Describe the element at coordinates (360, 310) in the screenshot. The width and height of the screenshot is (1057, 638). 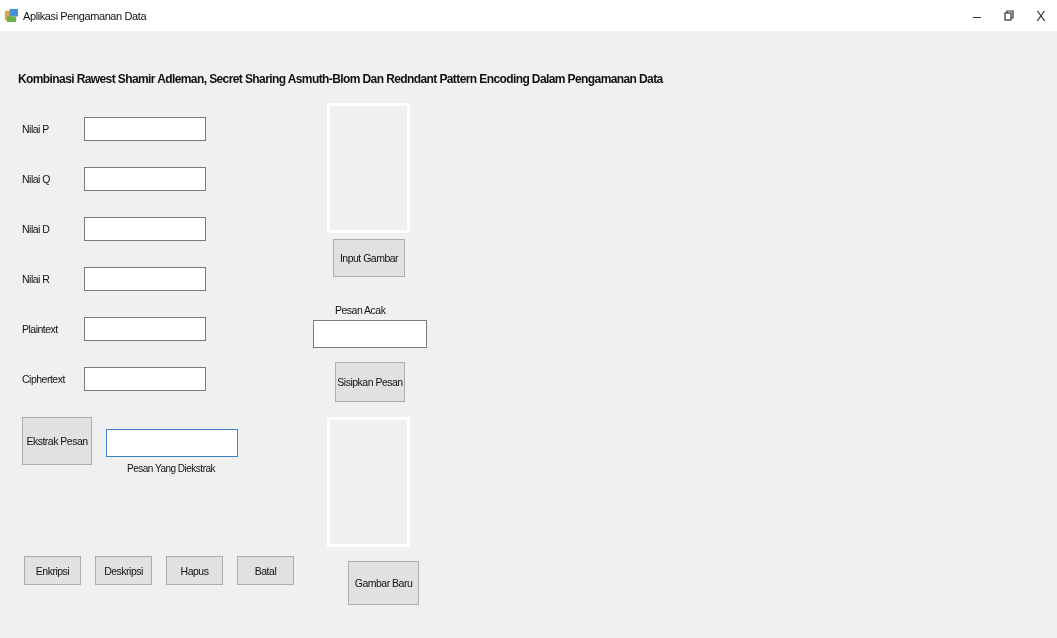
I see `field-label: Pesan Acak` at that location.